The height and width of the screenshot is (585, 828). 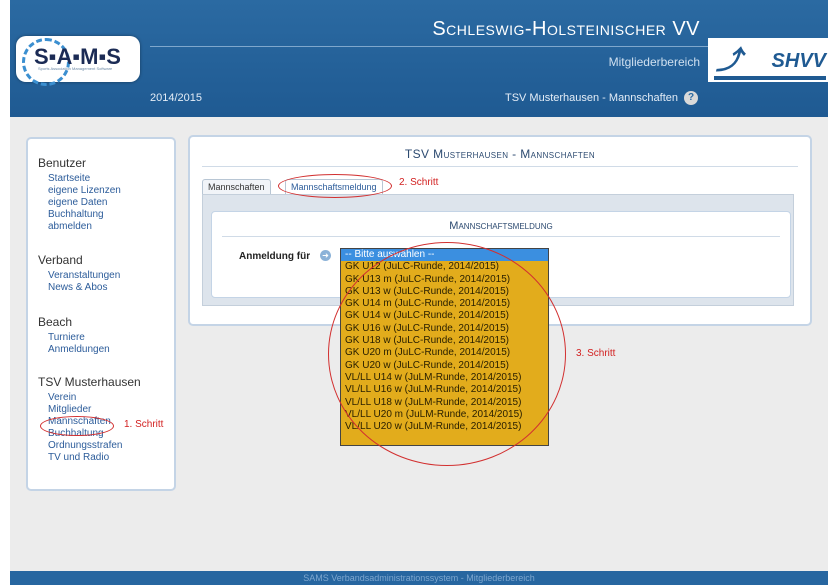 I want to click on tab-mannschaften: Mannschaften, so click(x=236, y=187).